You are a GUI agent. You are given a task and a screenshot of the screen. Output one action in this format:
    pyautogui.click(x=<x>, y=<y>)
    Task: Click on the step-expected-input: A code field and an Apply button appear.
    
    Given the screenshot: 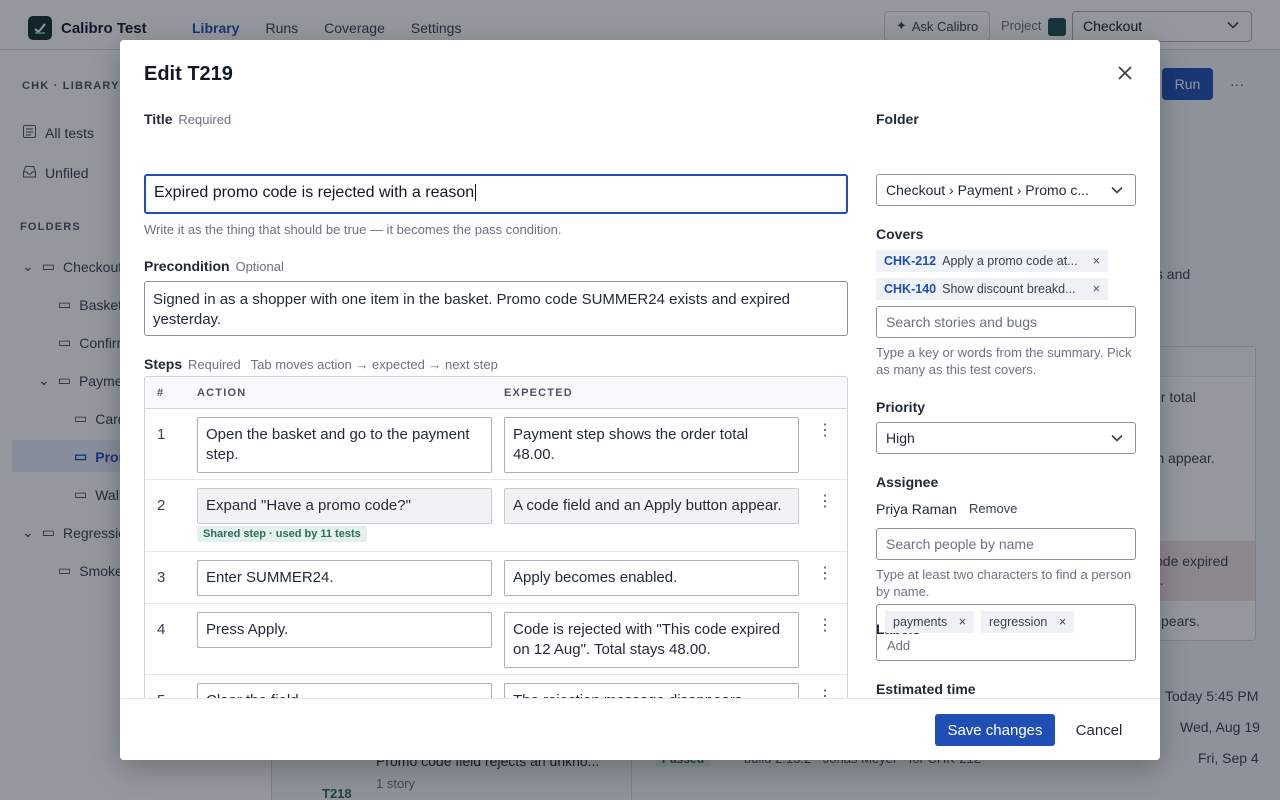 What is the action you would take?
    pyautogui.click(x=651, y=506)
    